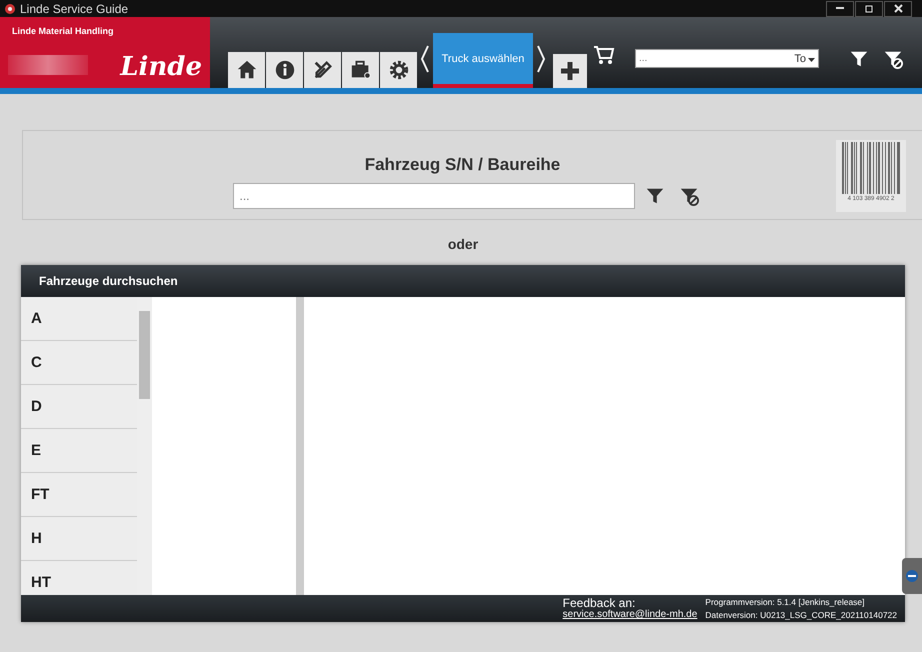 The image size is (922, 652). Describe the element at coordinates (79, 539) in the screenshot. I see `letter-item: H` at that location.